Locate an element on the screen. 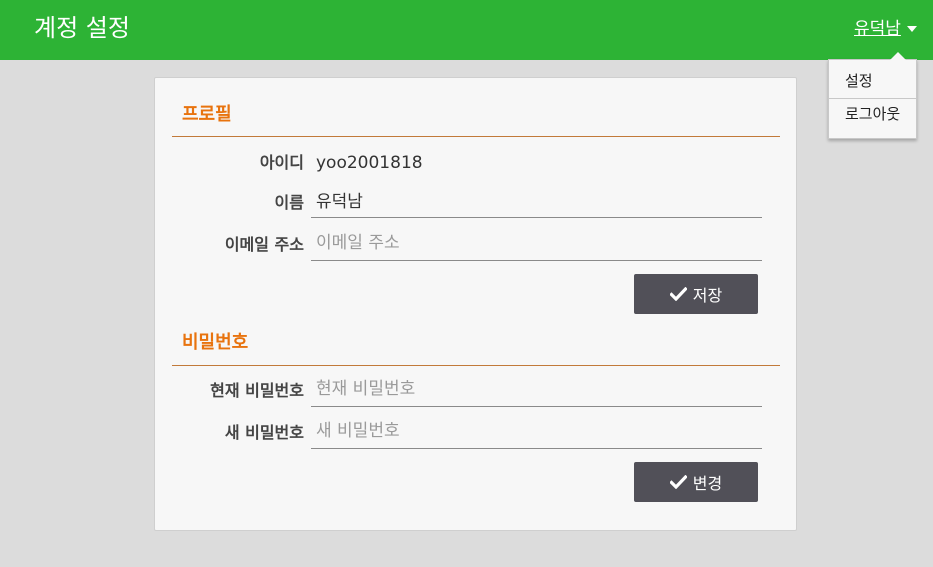 The width and height of the screenshot is (933, 567). user-dropdown-menu: 설정 로그아웃 is located at coordinates (872, 95).